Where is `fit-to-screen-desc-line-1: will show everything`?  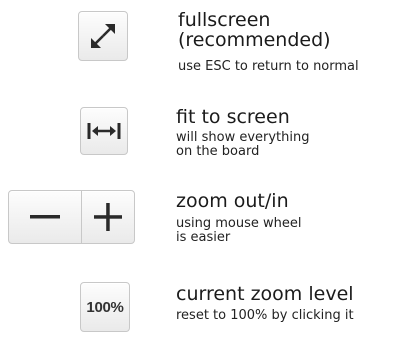
fit-to-screen-desc-line-1: will show everything is located at coordinates (243, 137).